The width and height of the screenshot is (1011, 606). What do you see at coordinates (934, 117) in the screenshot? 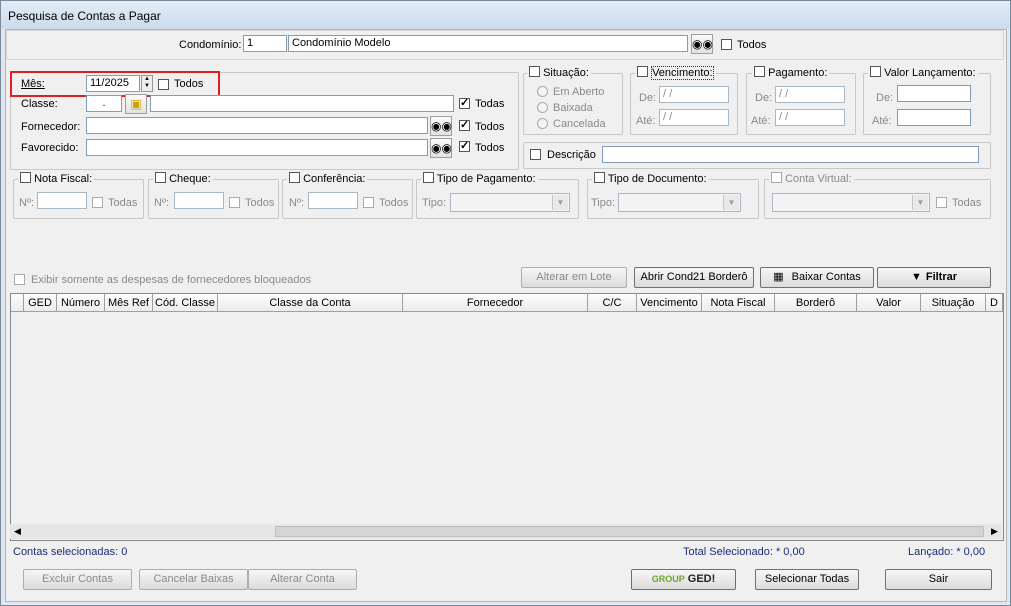
I see `valor-ate-input` at bounding box center [934, 117].